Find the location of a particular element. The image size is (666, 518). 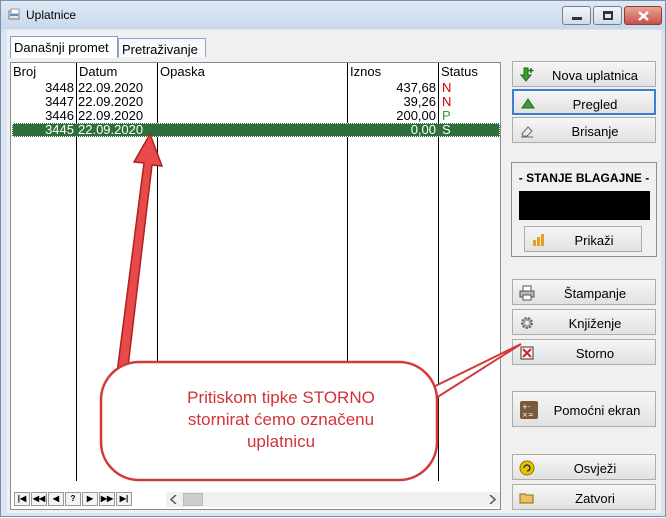

callout-line-2: stornirat ćemo označenu is located at coordinates (281, 419).